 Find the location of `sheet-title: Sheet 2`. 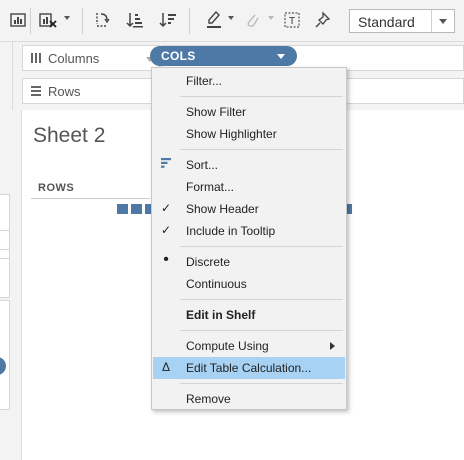

sheet-title: Sheet 2 is located at coordinates (69, 135).